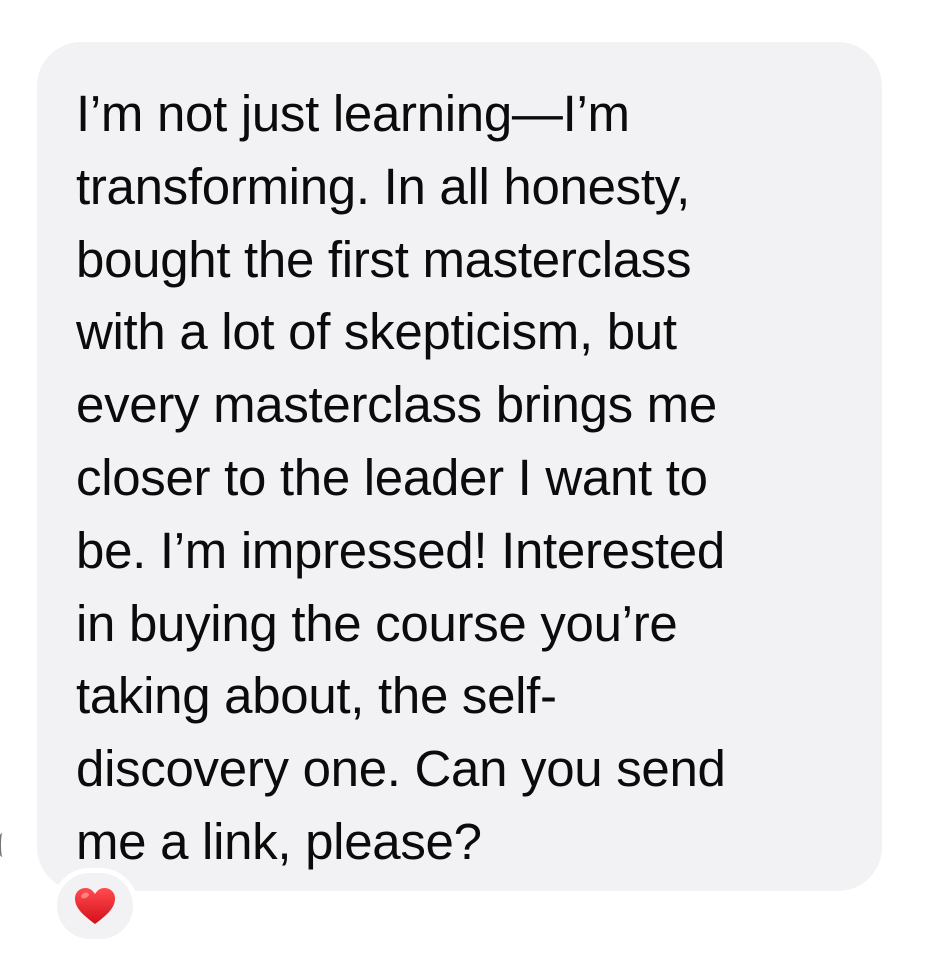 Image resolution: width=938 pixels, height=963 pixels. I want to click on message-line: with a lot of skepticism, but, so click(376, 332).